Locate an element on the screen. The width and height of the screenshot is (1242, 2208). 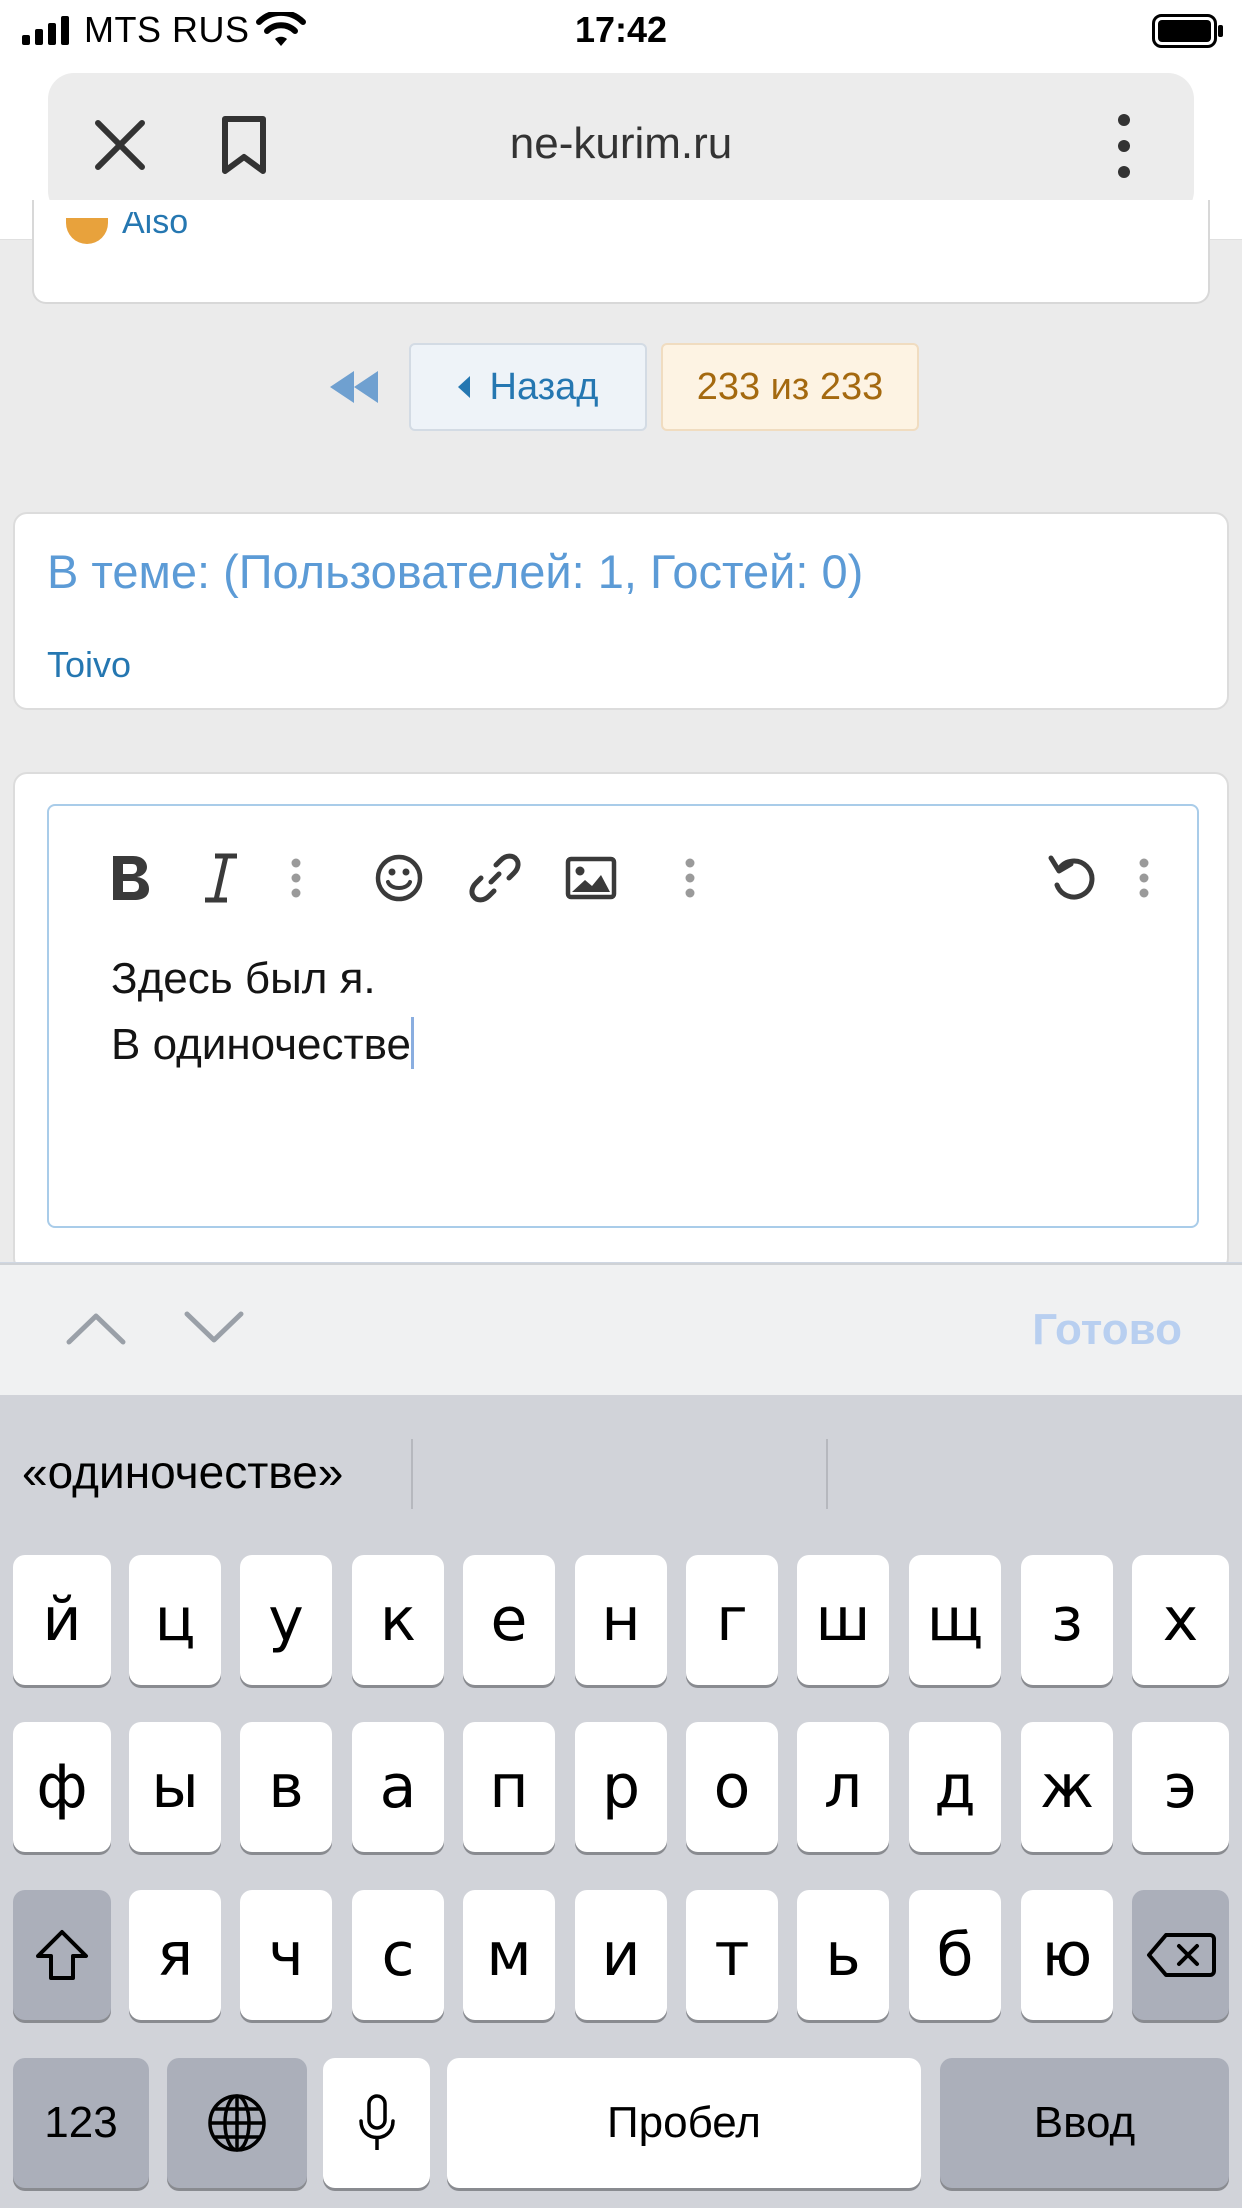
suggestion-bar: «одиночестве» is located at coordinates (621, 1471).